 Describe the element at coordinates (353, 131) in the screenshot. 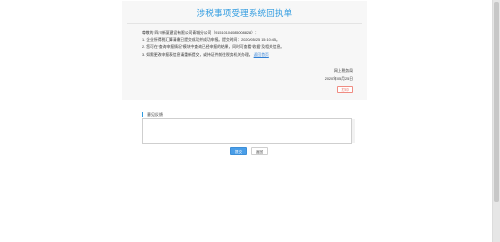

I see `textarea-scrollbar` at that location.